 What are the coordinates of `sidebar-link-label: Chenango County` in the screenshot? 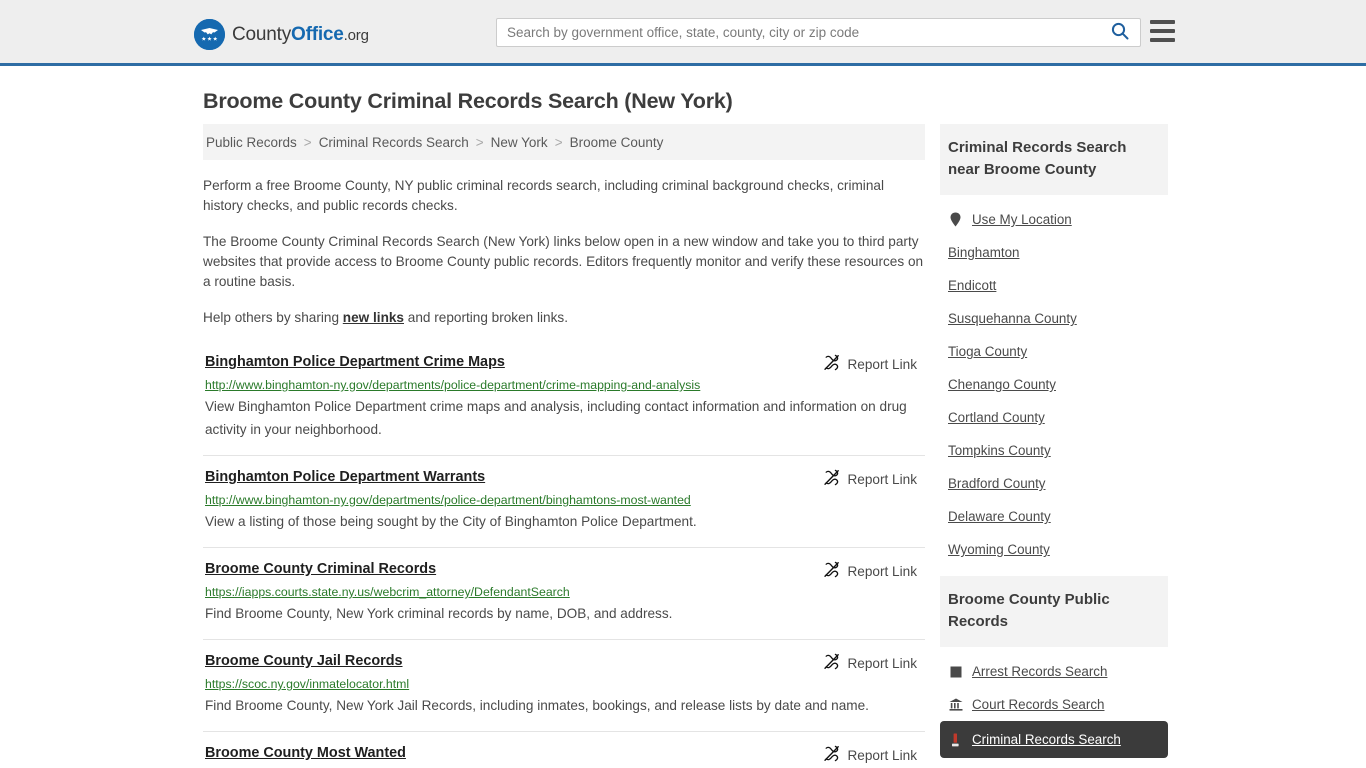 It's located at (1002, 384).